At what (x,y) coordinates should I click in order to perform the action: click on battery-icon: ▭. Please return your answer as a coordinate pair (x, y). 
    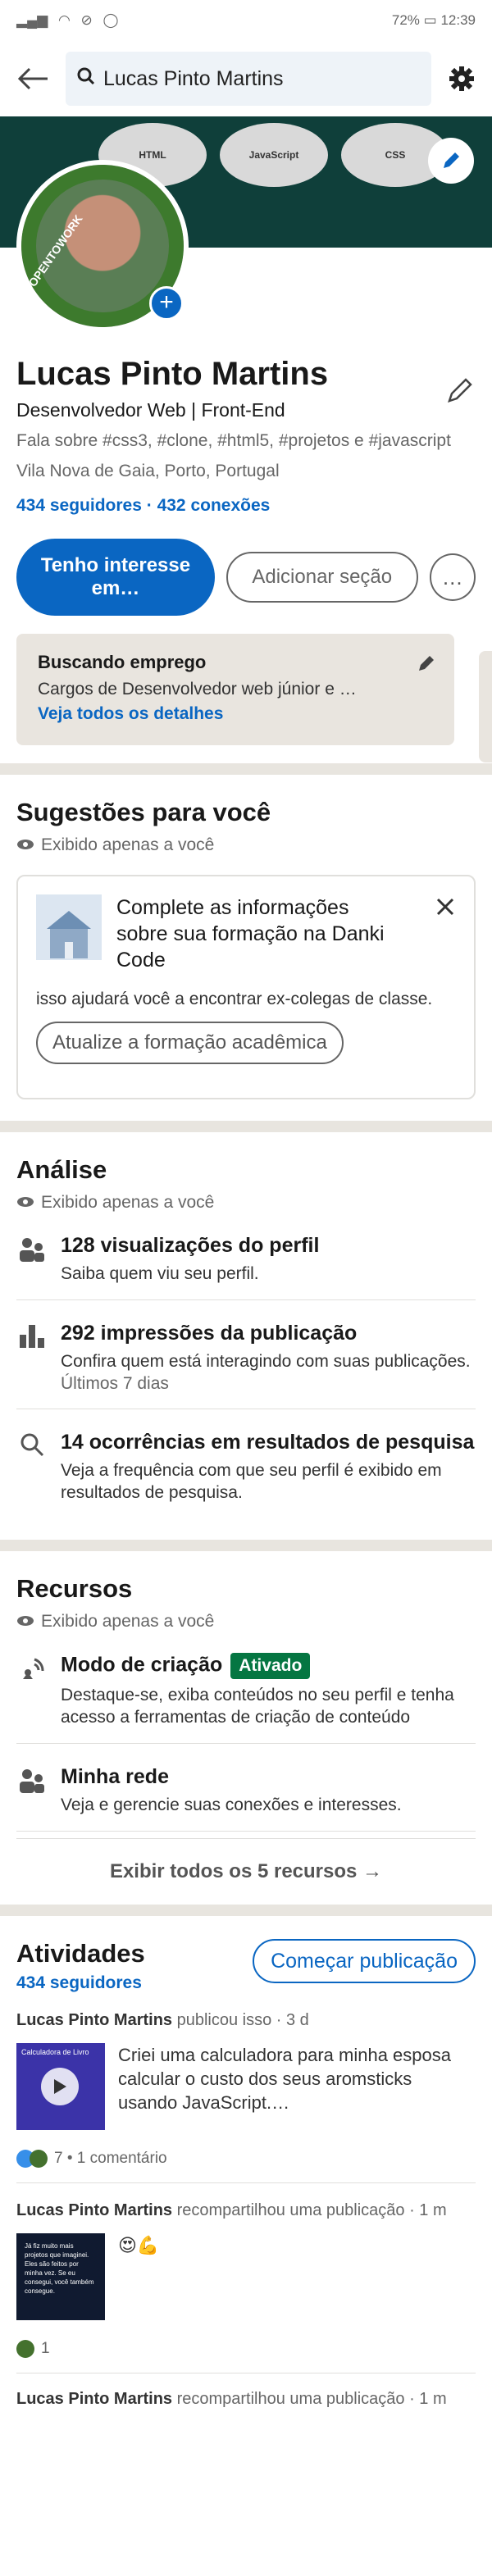
    Looking at the image, I should click on (432, 20).